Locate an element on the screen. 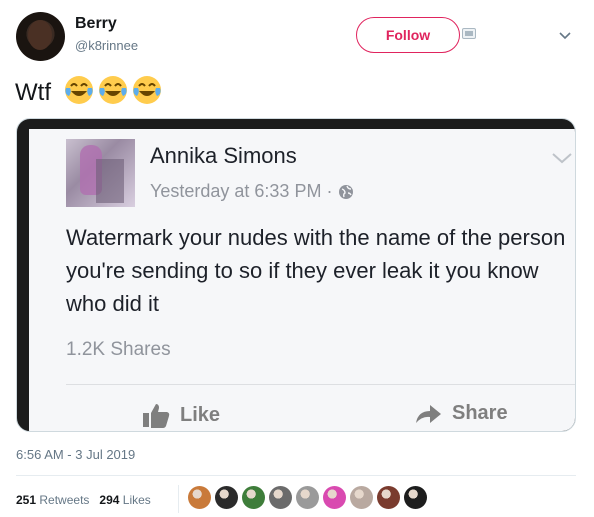  fb-profile-photo is located at coordinates (100, 173).